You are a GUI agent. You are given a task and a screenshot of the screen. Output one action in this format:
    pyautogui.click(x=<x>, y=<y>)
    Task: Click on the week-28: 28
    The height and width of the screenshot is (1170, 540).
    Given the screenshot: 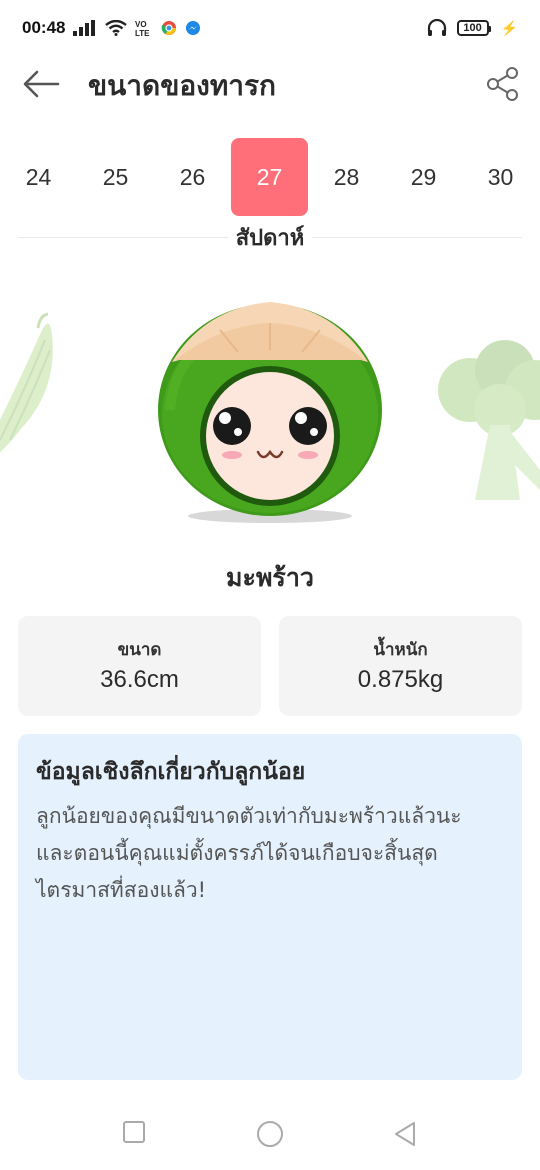 What is the action you would take?
    pyautogui.click(x=346, y=177)
    